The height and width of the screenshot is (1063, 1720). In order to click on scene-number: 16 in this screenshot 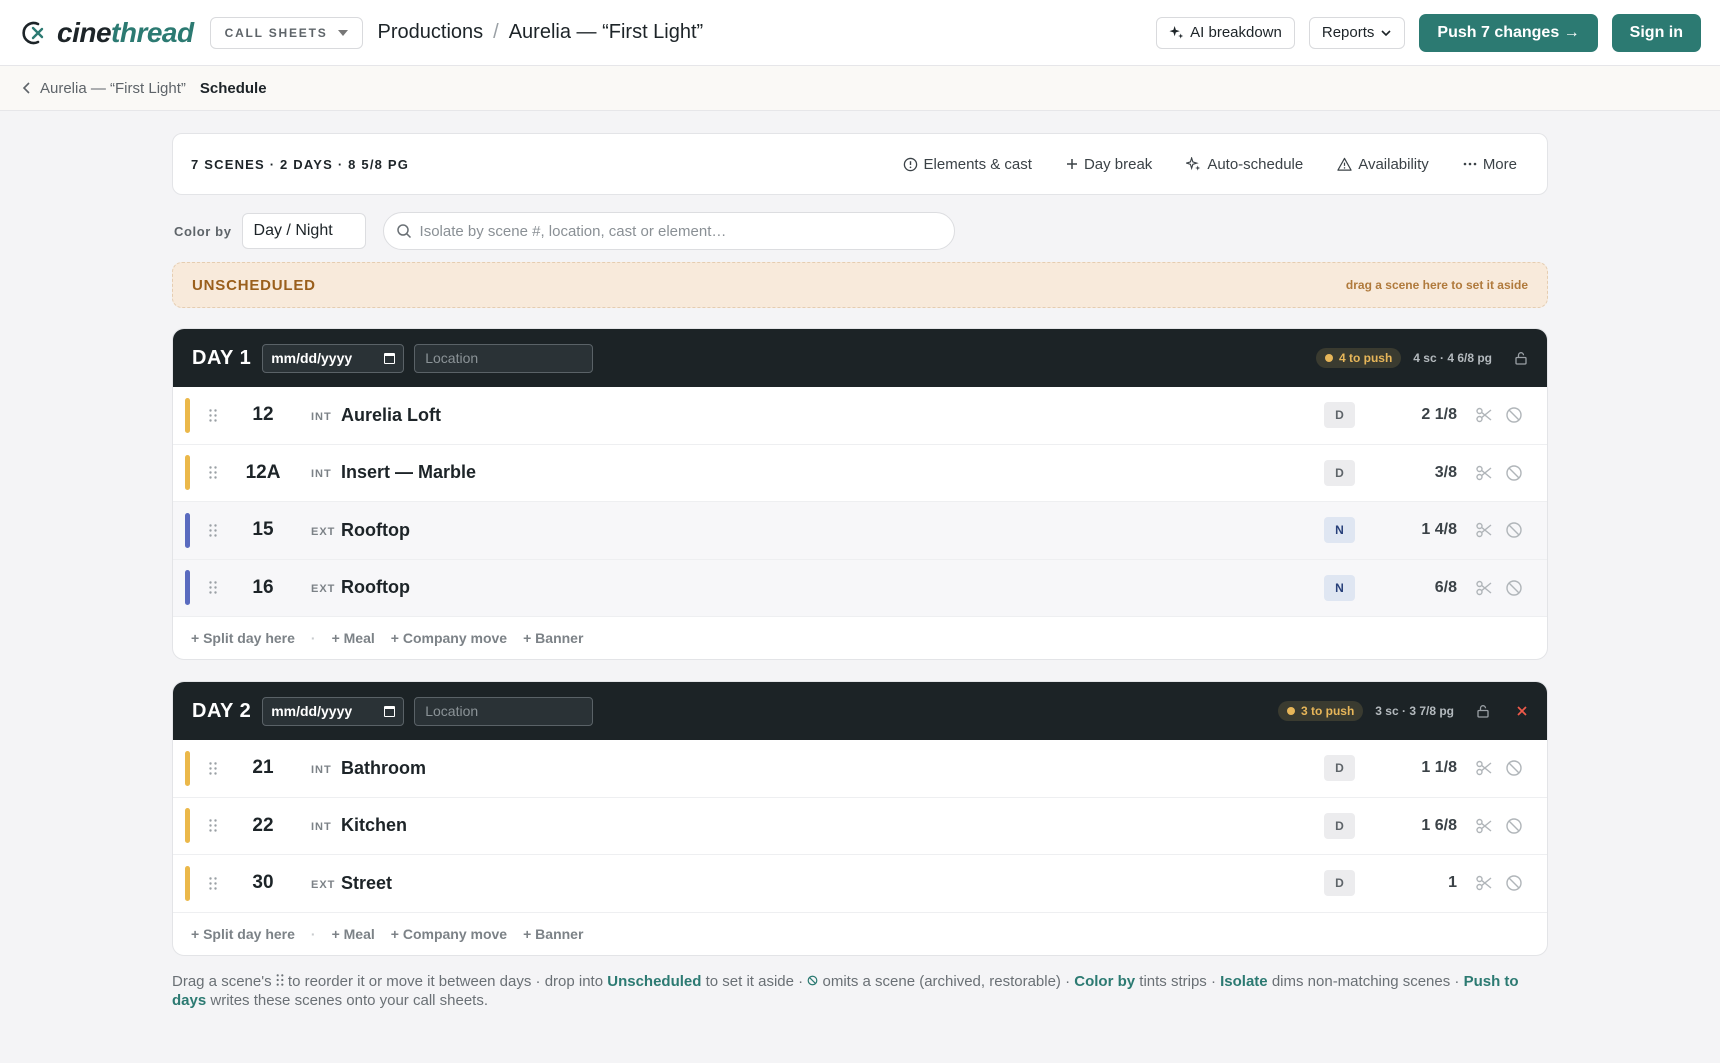, I will do `click(263, 587)`.